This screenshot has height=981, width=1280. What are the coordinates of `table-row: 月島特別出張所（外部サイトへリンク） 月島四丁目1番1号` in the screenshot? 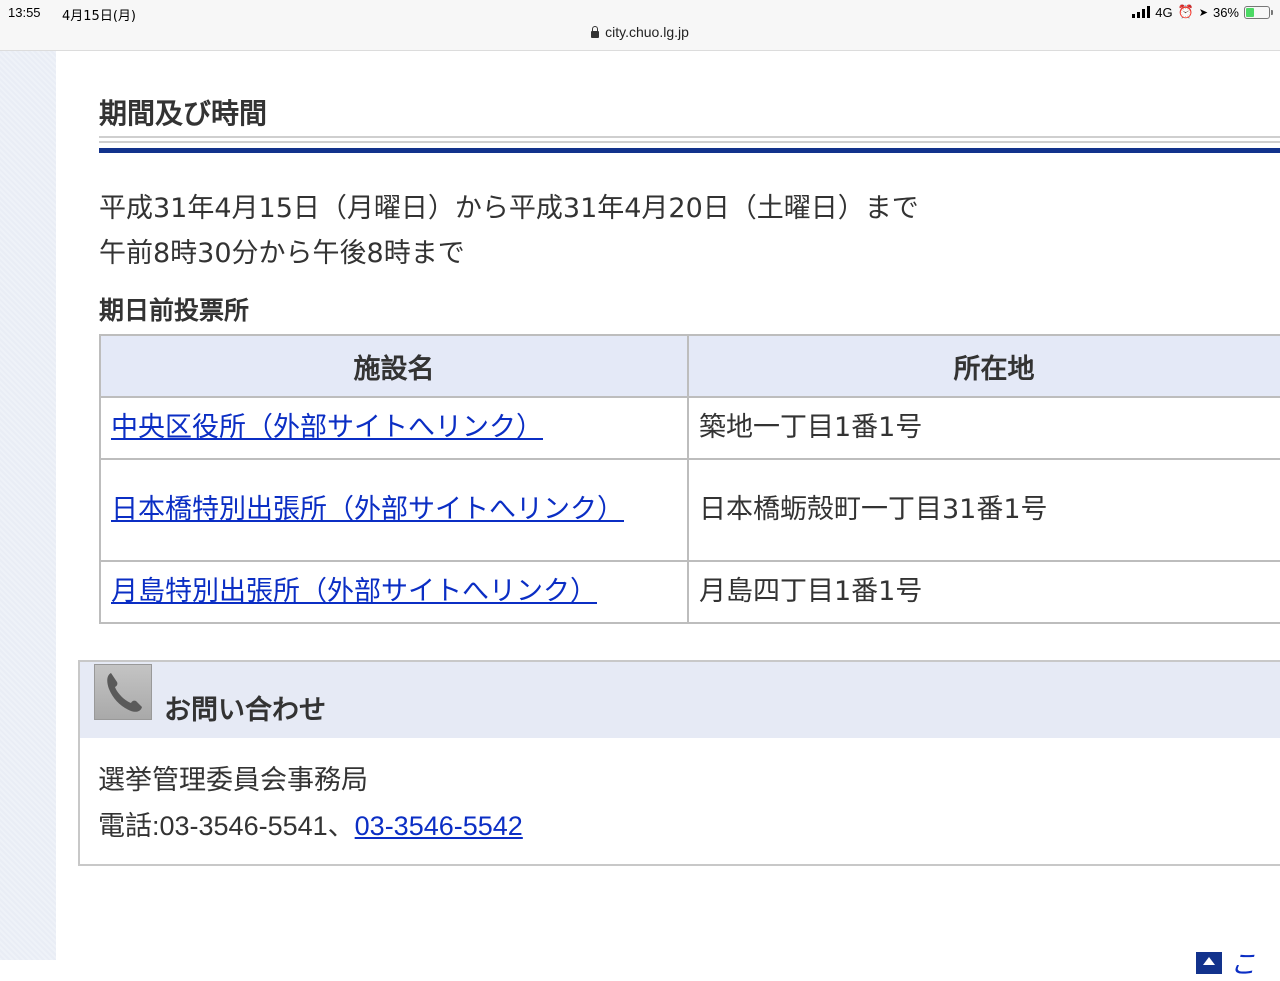 It's located at (689, 592).